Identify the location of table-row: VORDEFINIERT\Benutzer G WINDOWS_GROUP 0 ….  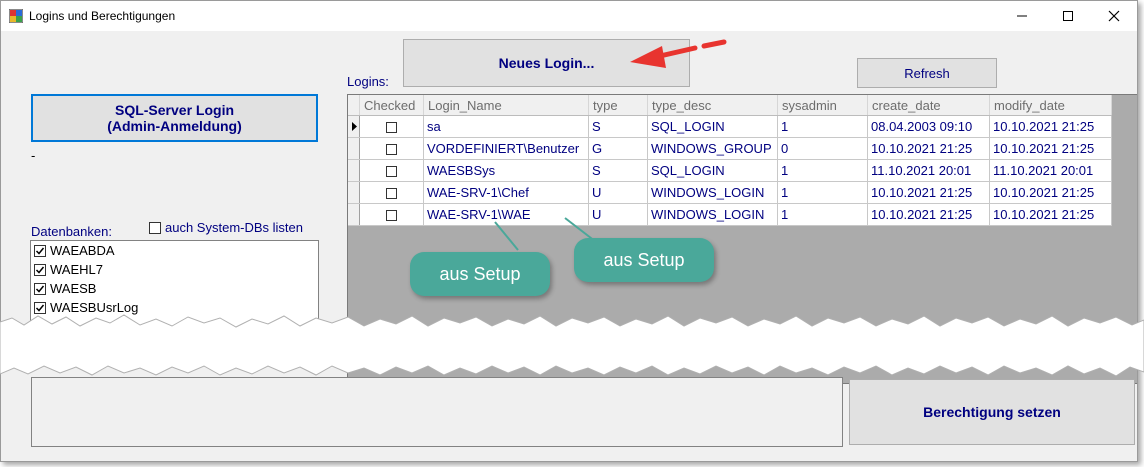
(730, 148).